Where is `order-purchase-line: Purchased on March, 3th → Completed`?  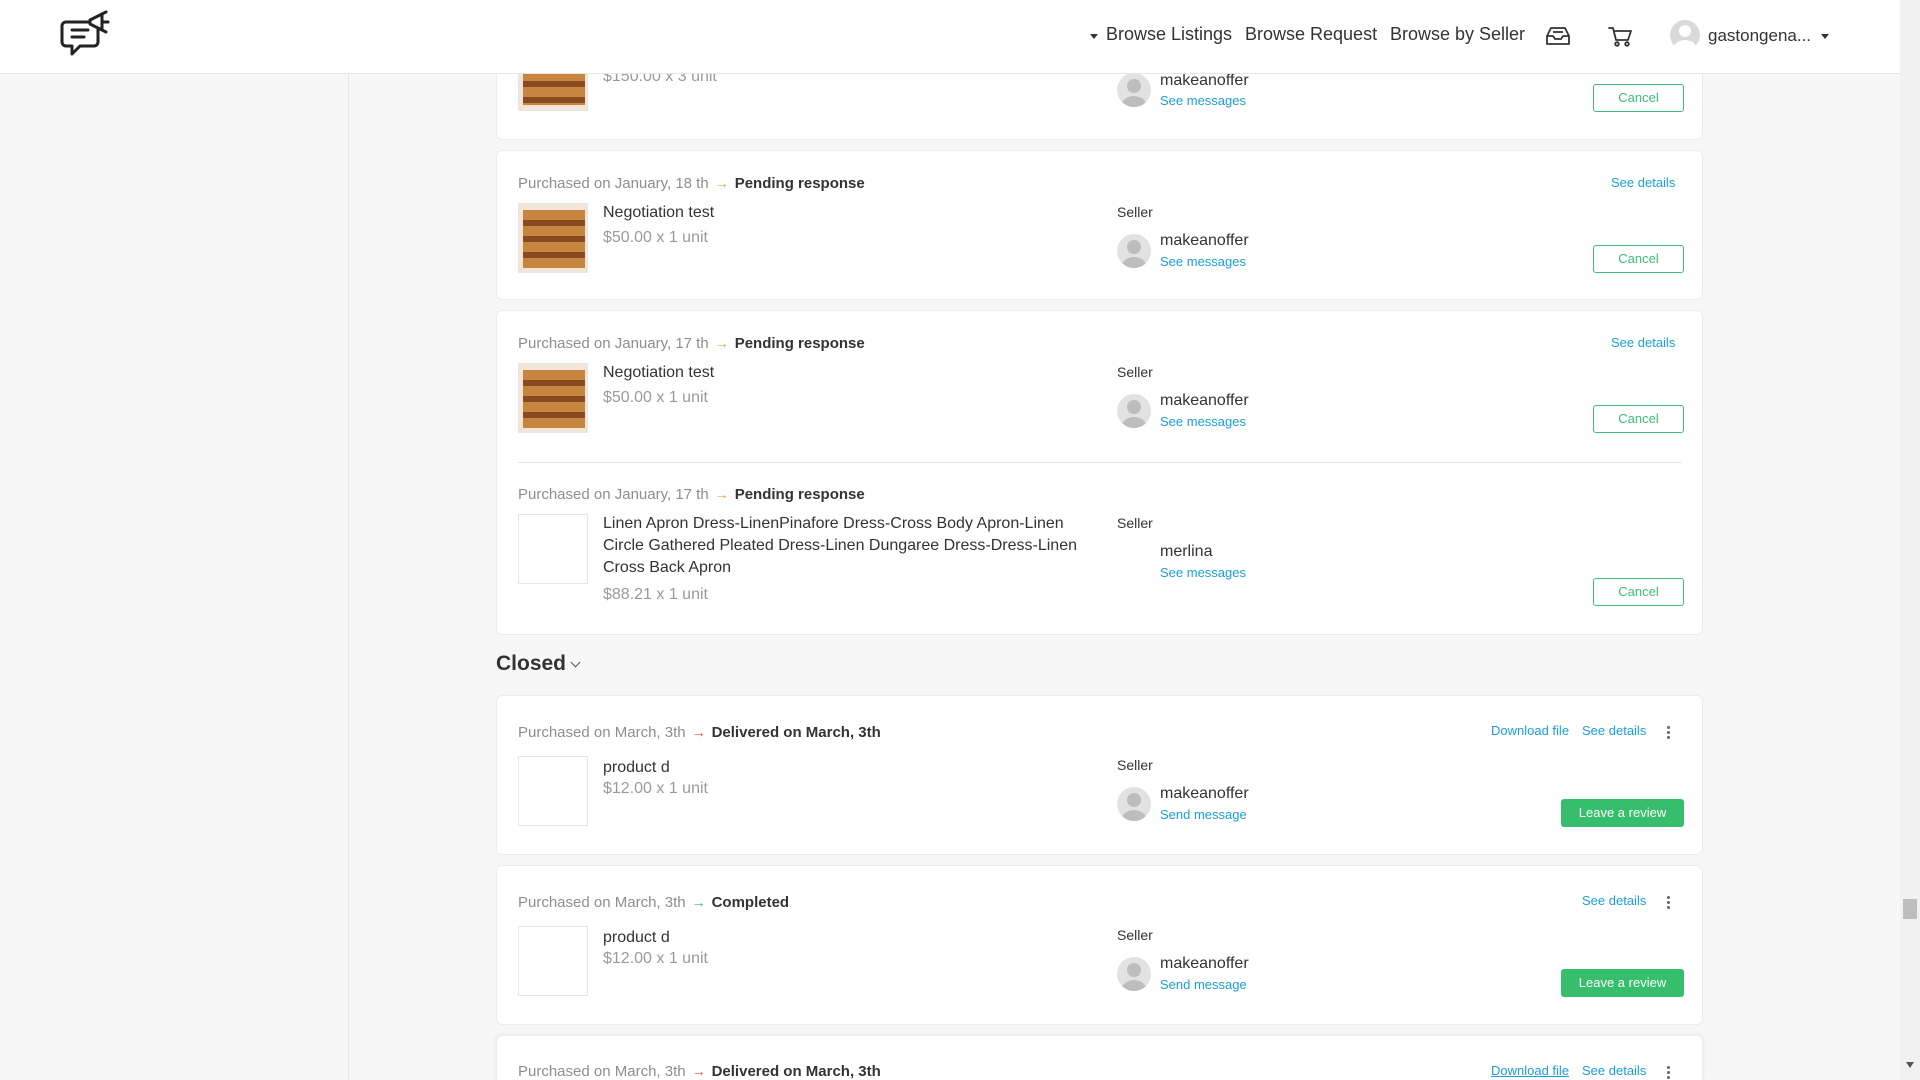
order-purchase-line: Purchased on March, 3th → Completed is located at coordinates (653, 902).